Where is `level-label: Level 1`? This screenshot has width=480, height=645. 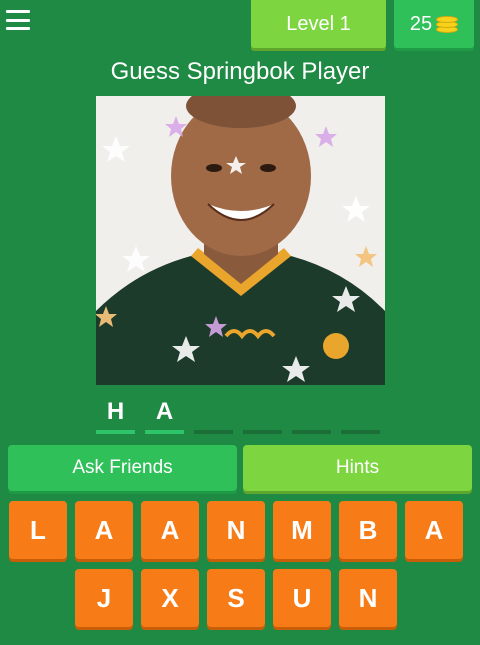 level-label: Level 1 is located at coordinates (318, 23).